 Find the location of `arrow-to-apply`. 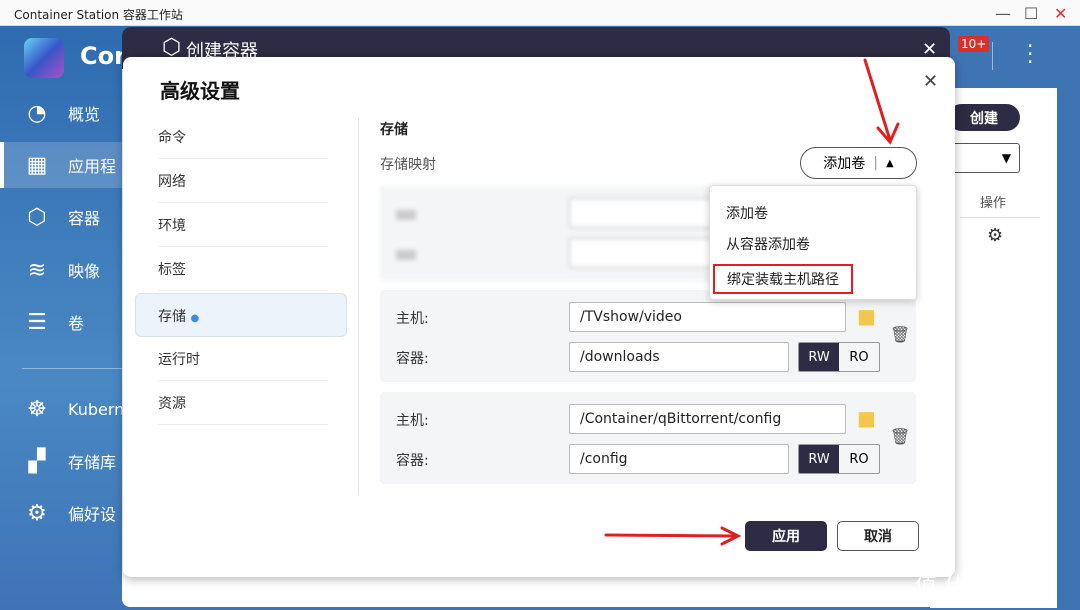

arrow-to-apply is located at coordinates (671, 535).